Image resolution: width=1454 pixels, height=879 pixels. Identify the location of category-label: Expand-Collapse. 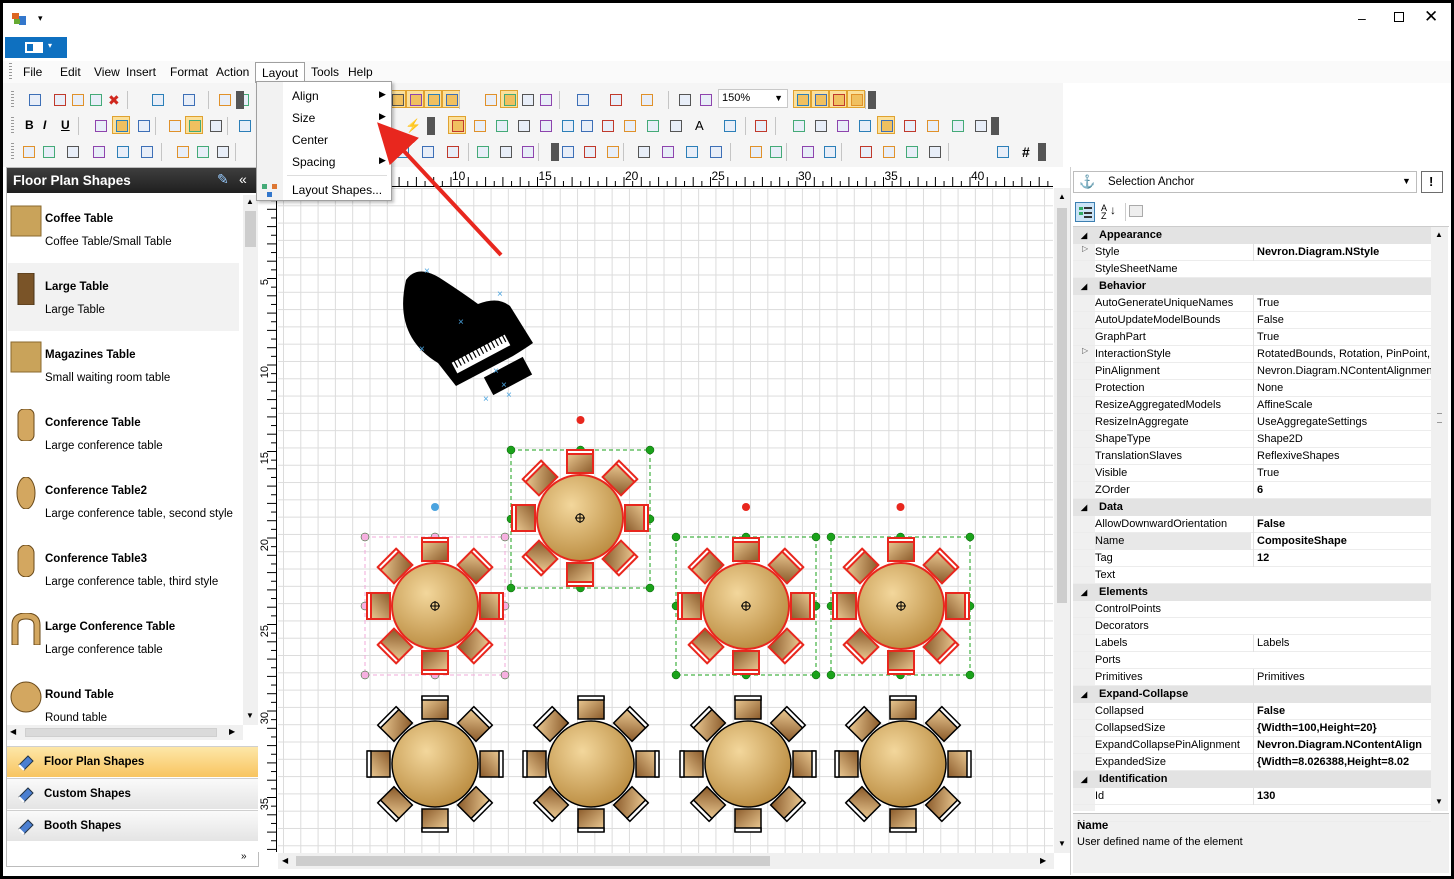
(1144, 694).